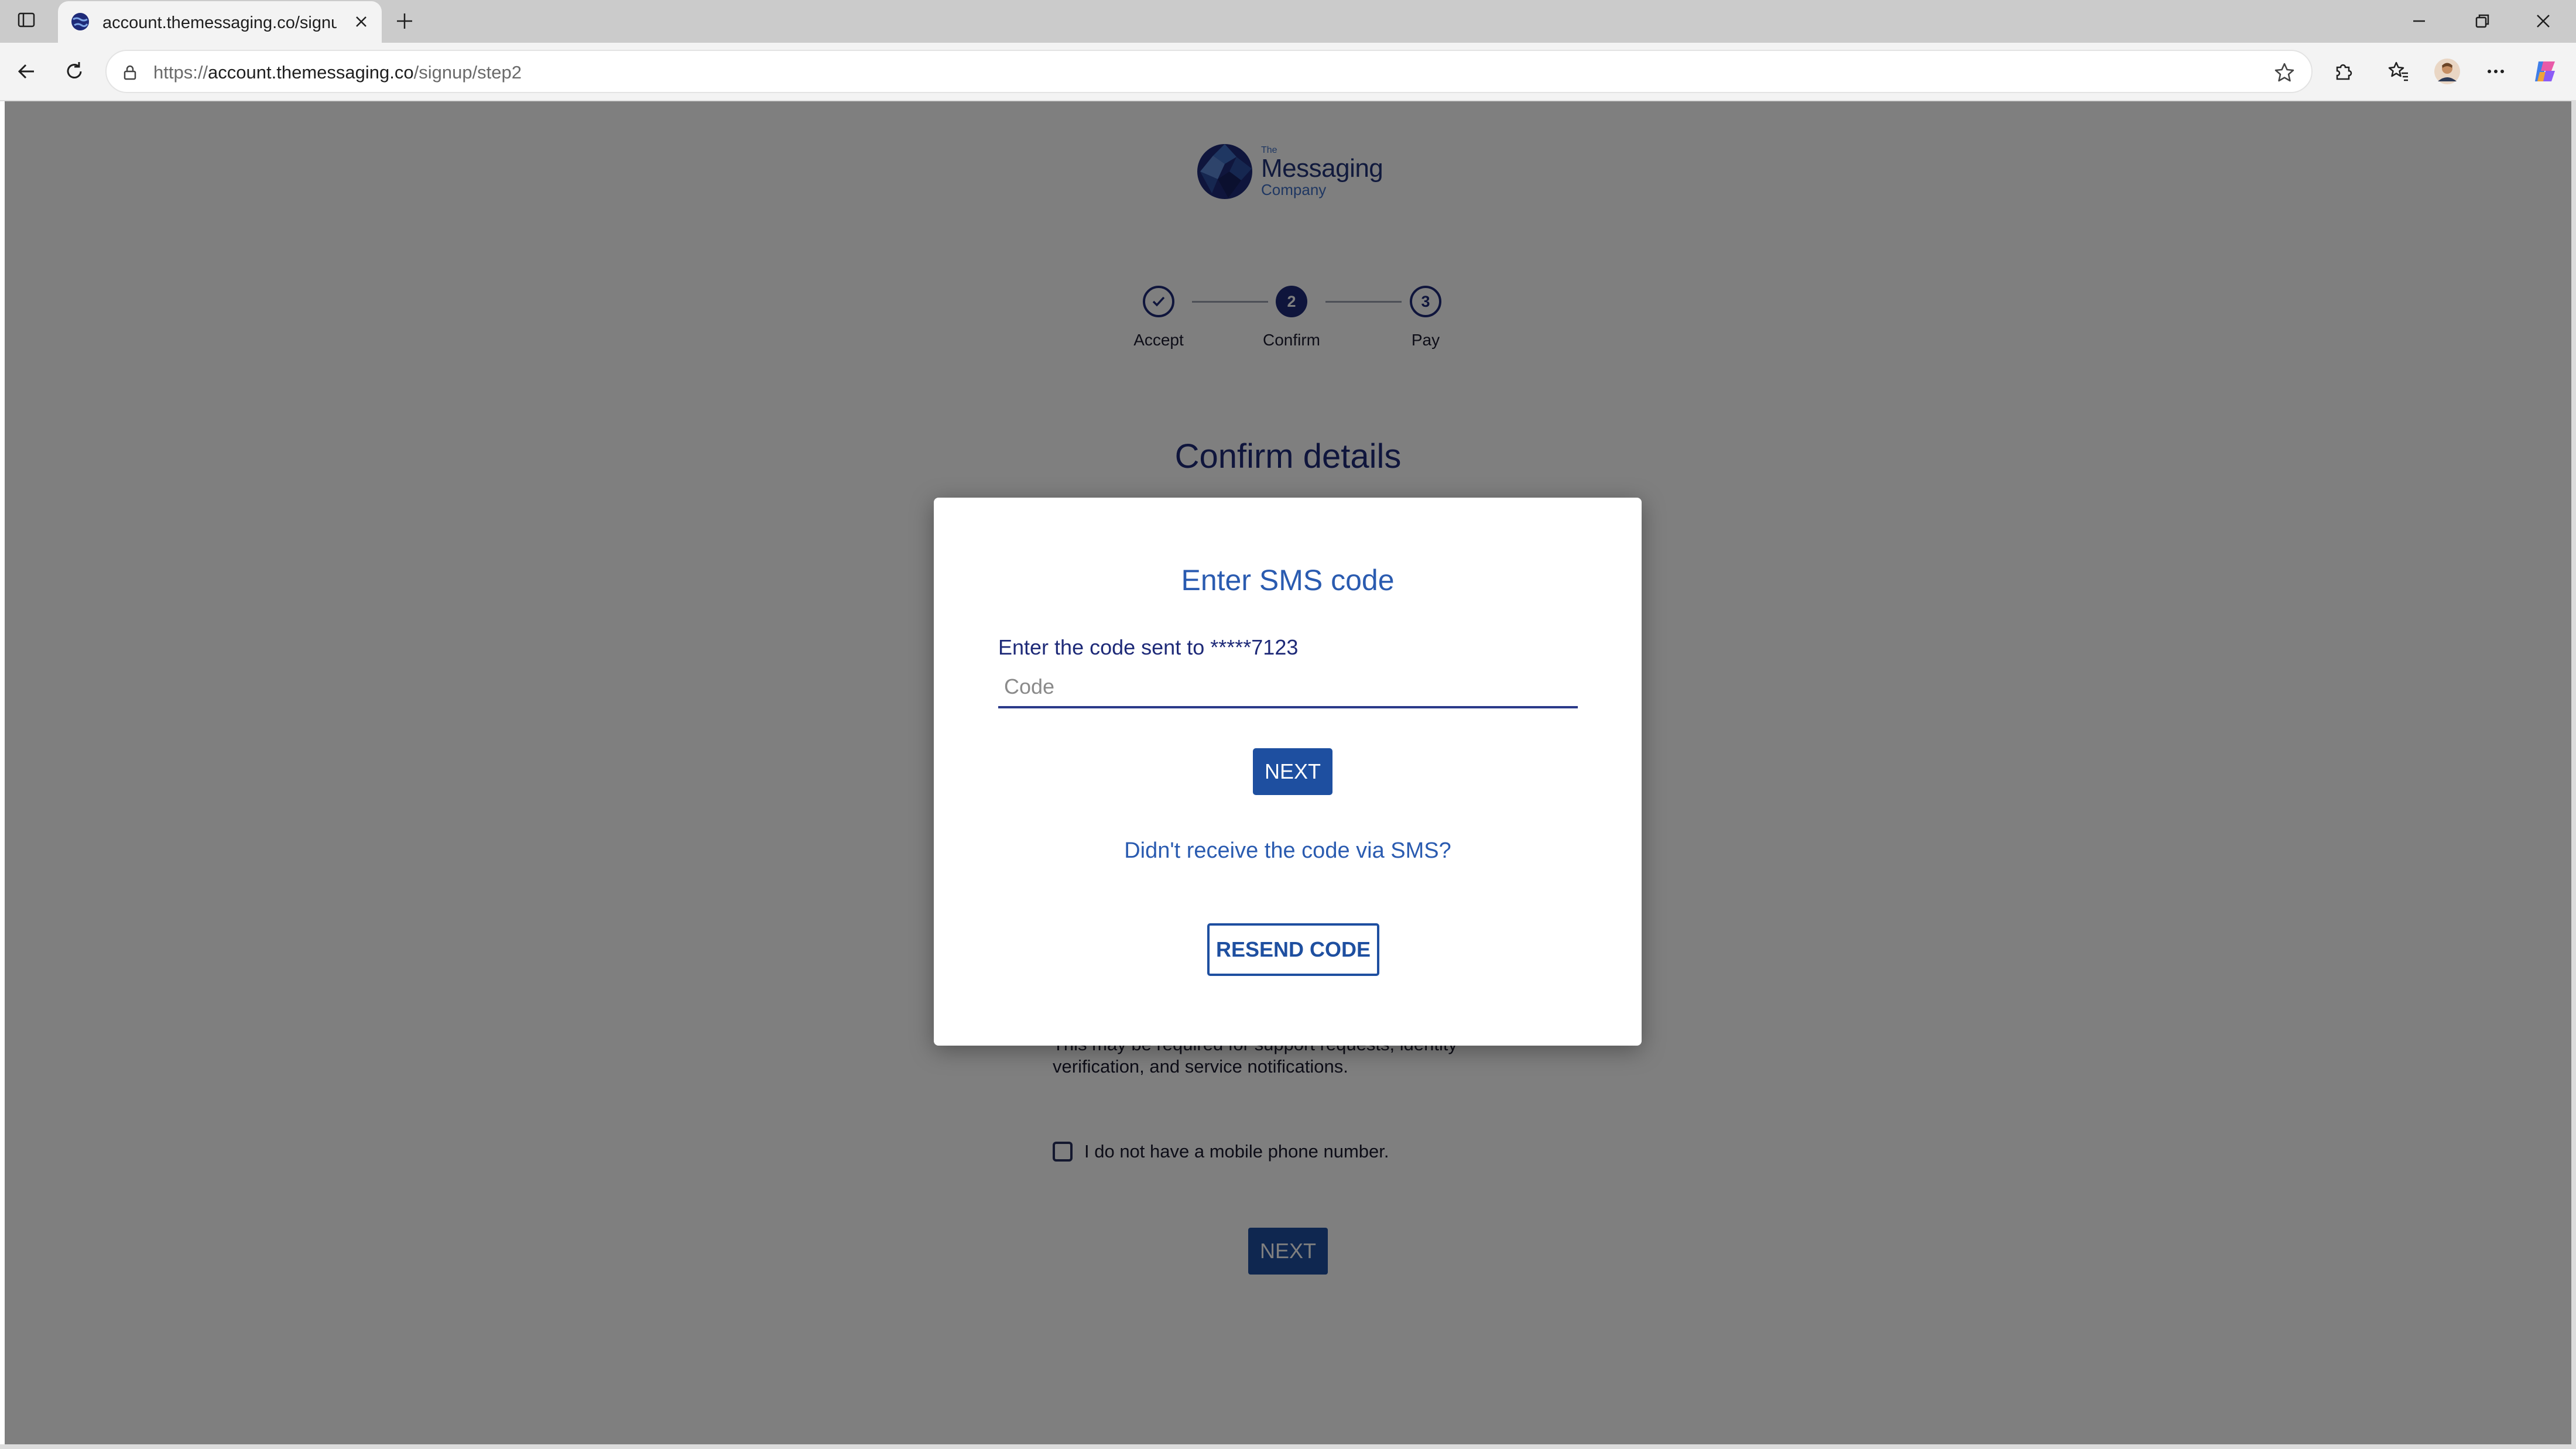 The width and height of the screenshot is (2576, 1449). What do you see at coordinates (26, 20) in the screenshot?
I see `tab-actions-icon` at bounding box center [26, 20].